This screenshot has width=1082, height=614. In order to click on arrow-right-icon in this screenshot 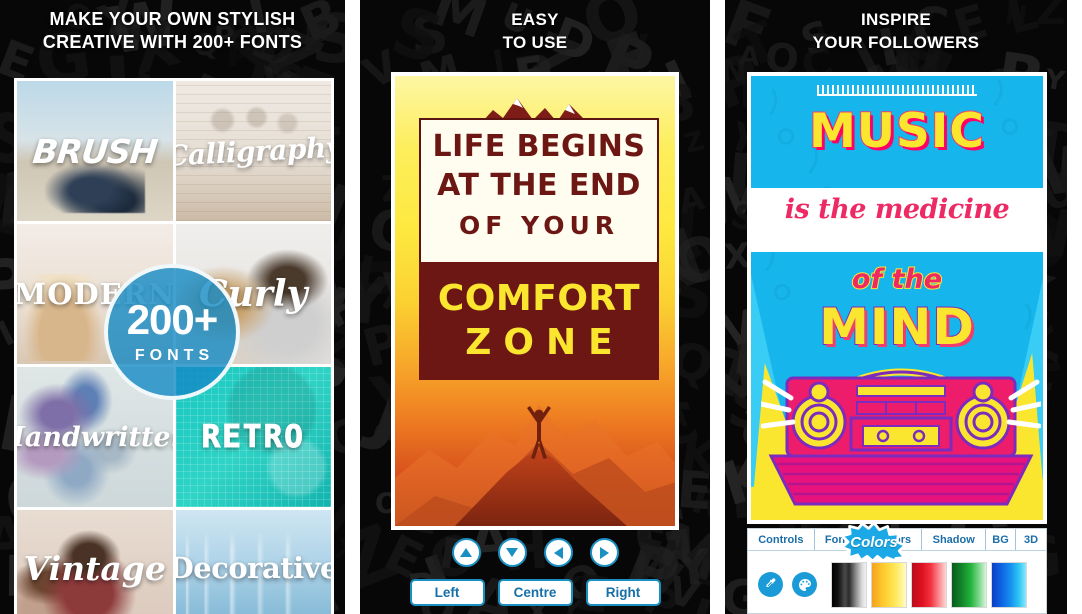, I will do `click(604, 552)`.